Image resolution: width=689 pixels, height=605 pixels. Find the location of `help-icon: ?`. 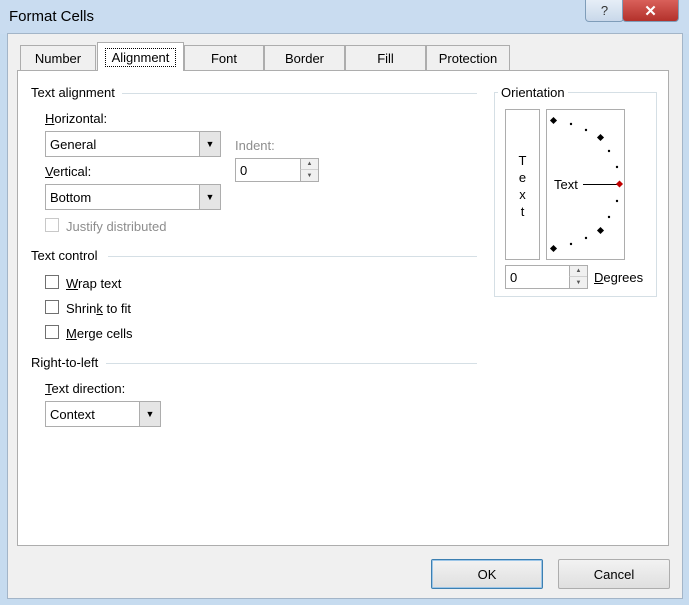

help-icon: ? is located at coordinates (604, 10).